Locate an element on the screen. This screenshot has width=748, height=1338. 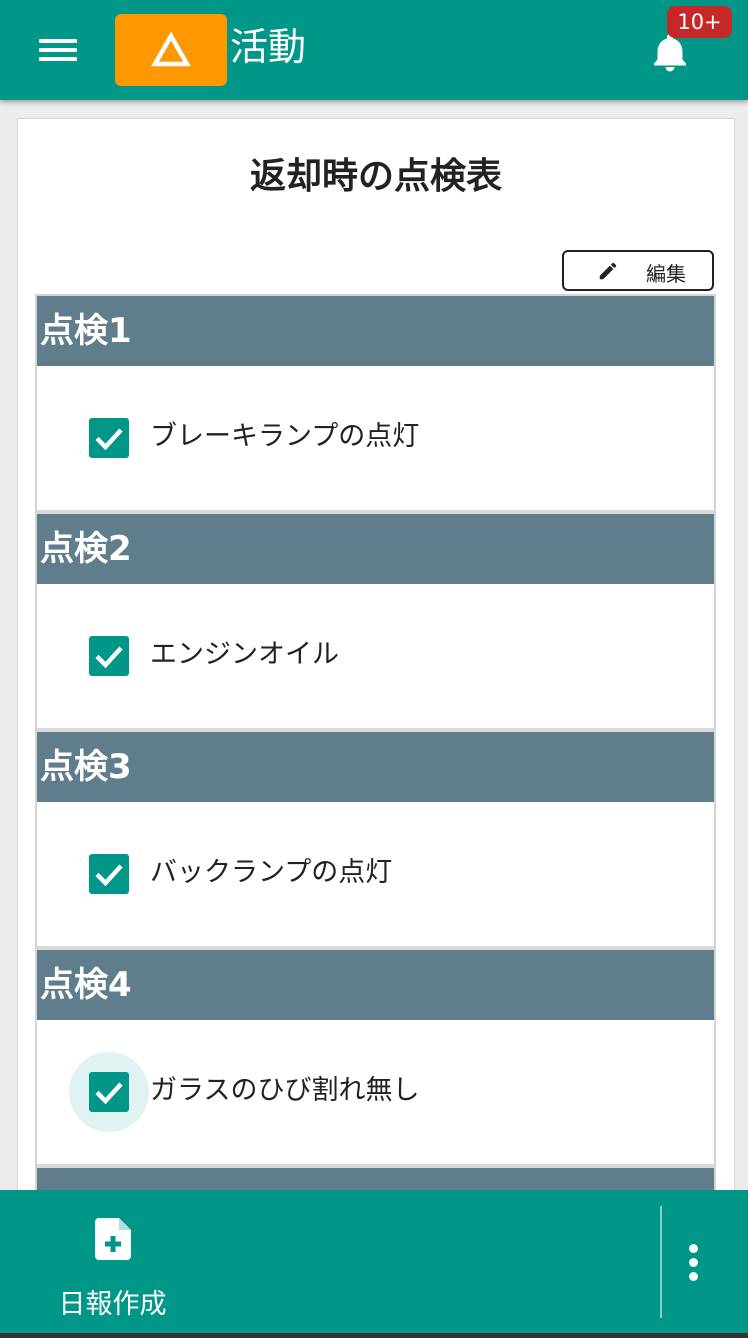
checklist-item: バックランプの点灯 is located at coordinates (375, 874).